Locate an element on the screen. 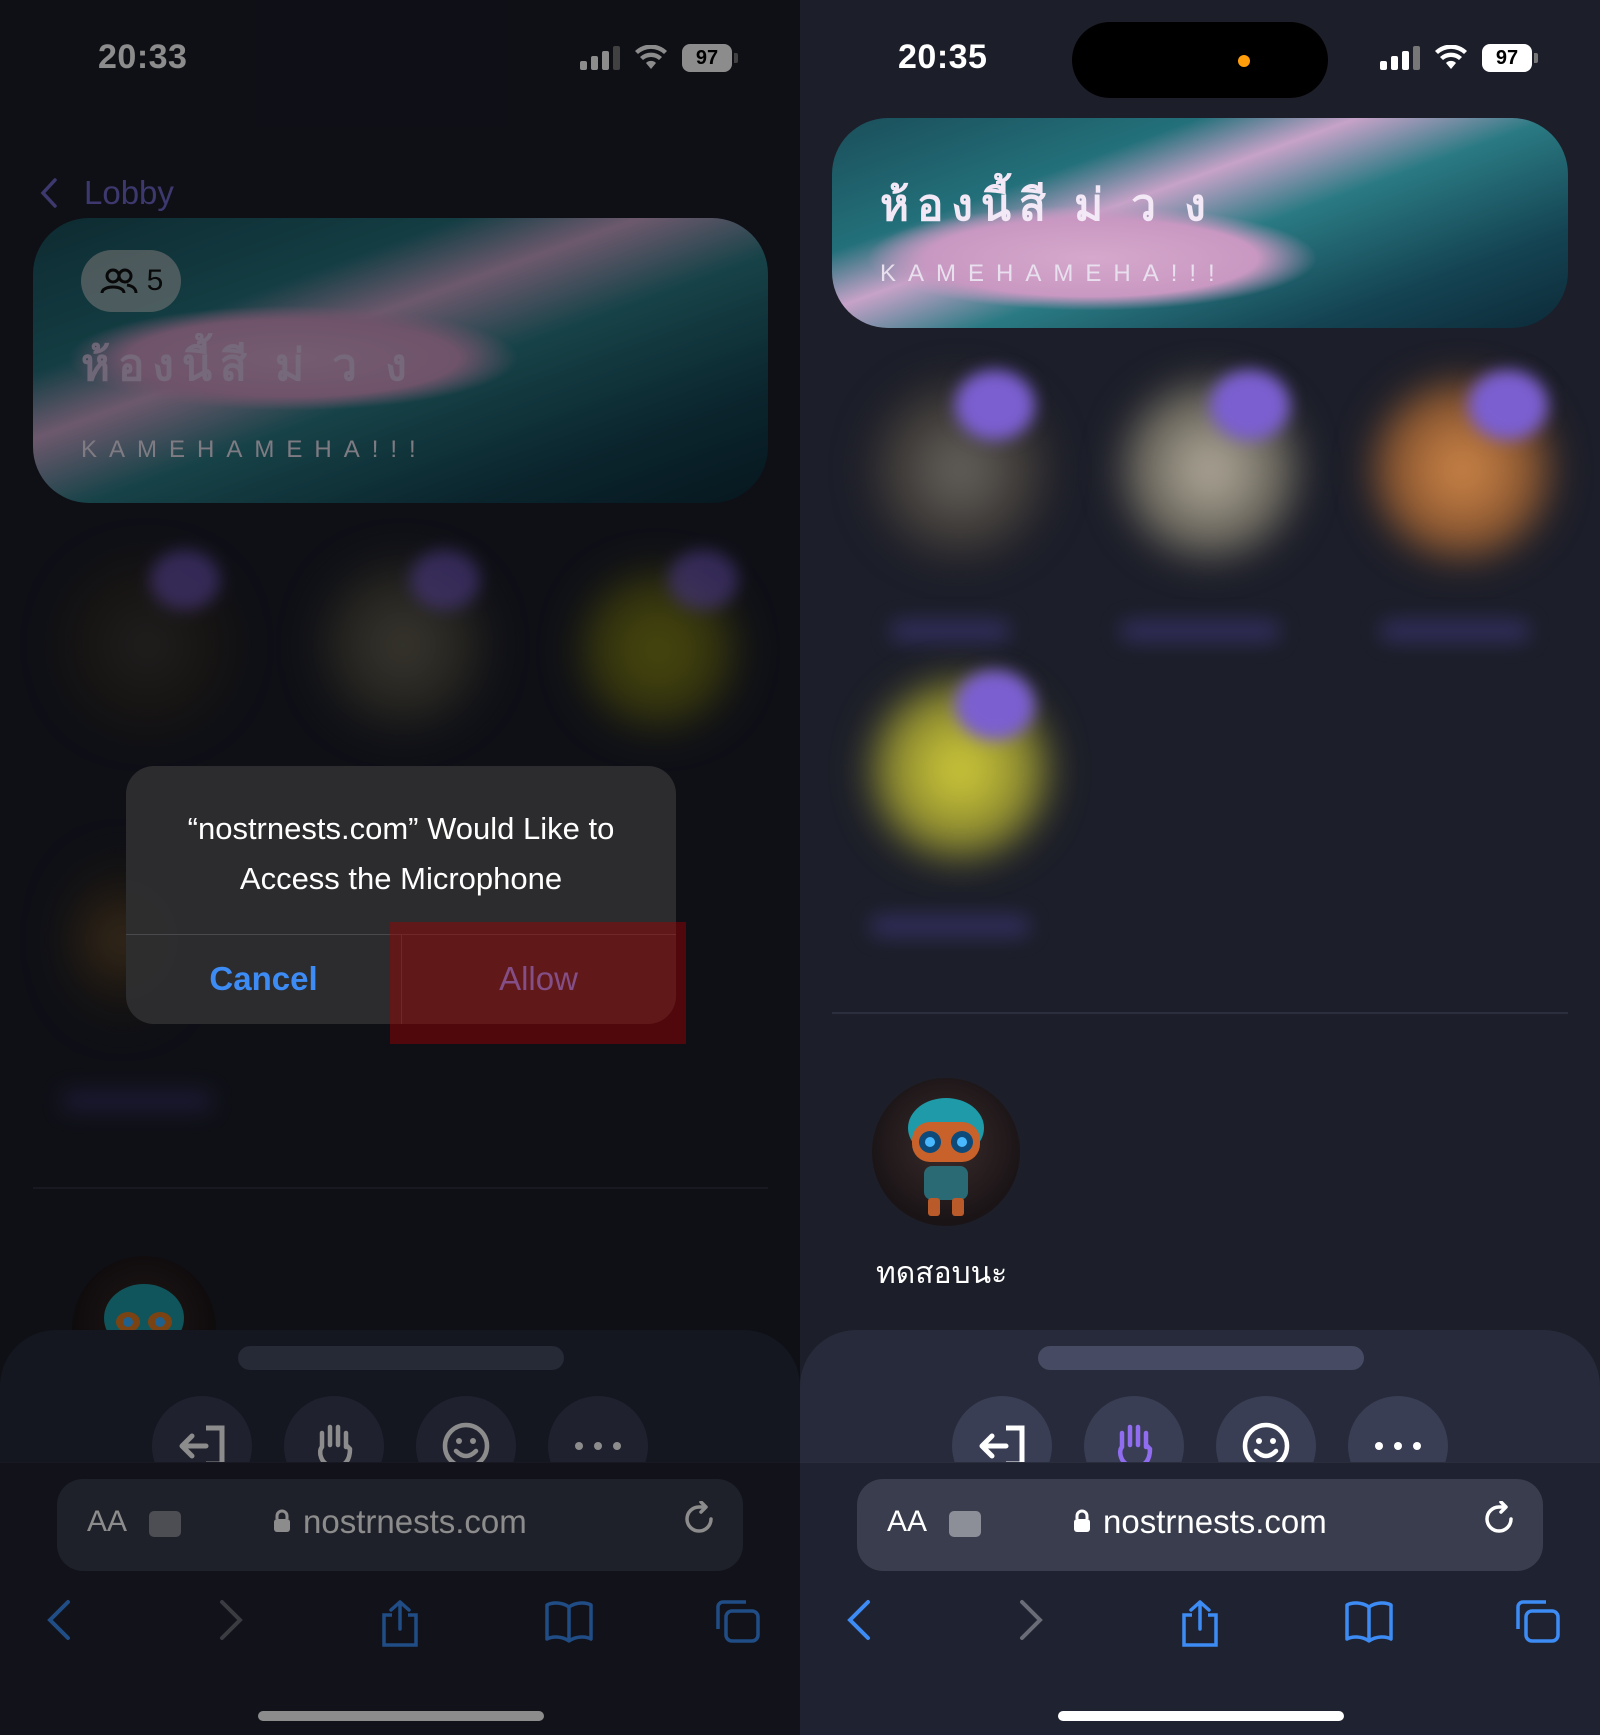 The height and width of the screenshot is (1735, 1600). room-subtitle: KAMEHAMEHA!!! is located at coordinates (1053, 273).